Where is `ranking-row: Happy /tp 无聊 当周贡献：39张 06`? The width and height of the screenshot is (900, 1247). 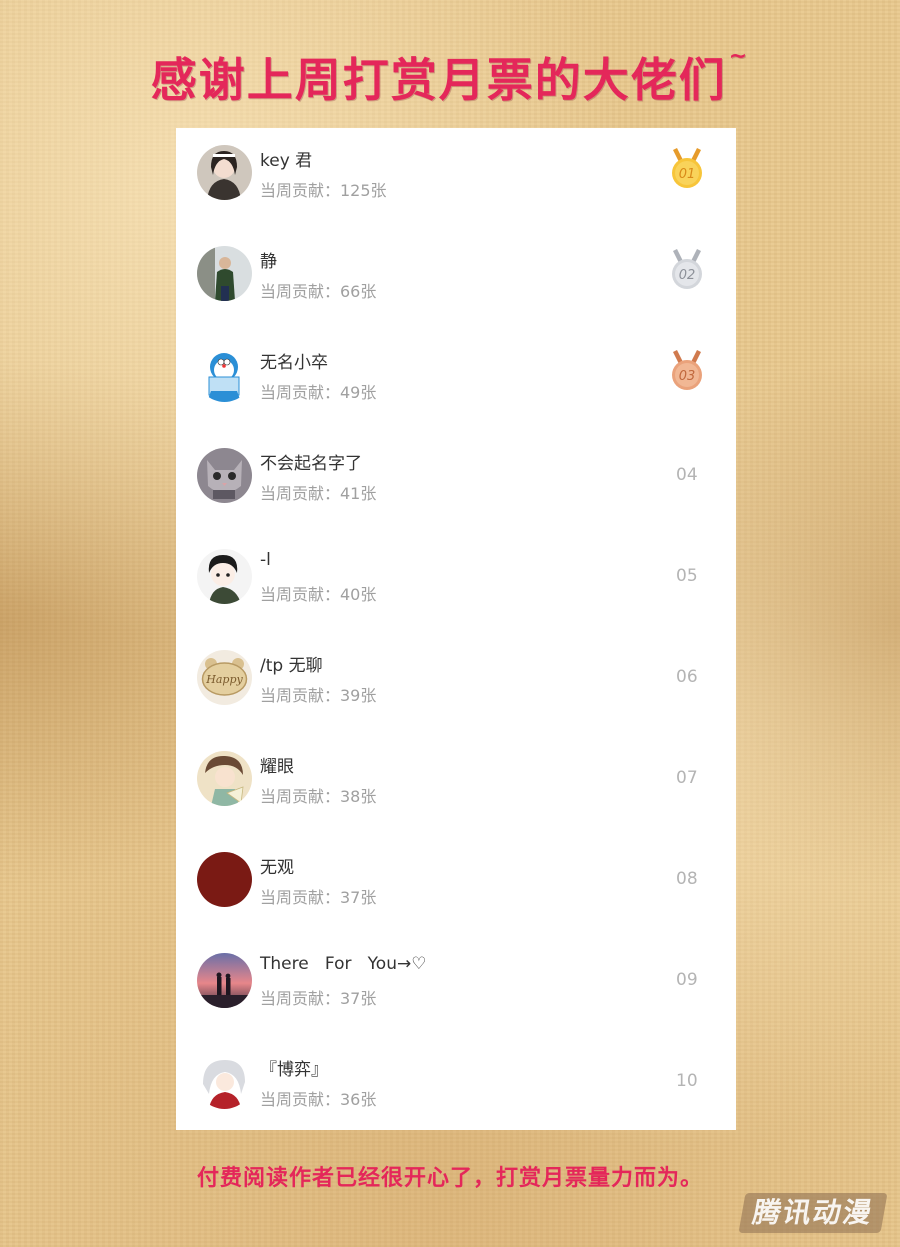
ranking-row: Happy /tp 无聊 当周贡献：39张 06 is located at coordinates (456, 683).